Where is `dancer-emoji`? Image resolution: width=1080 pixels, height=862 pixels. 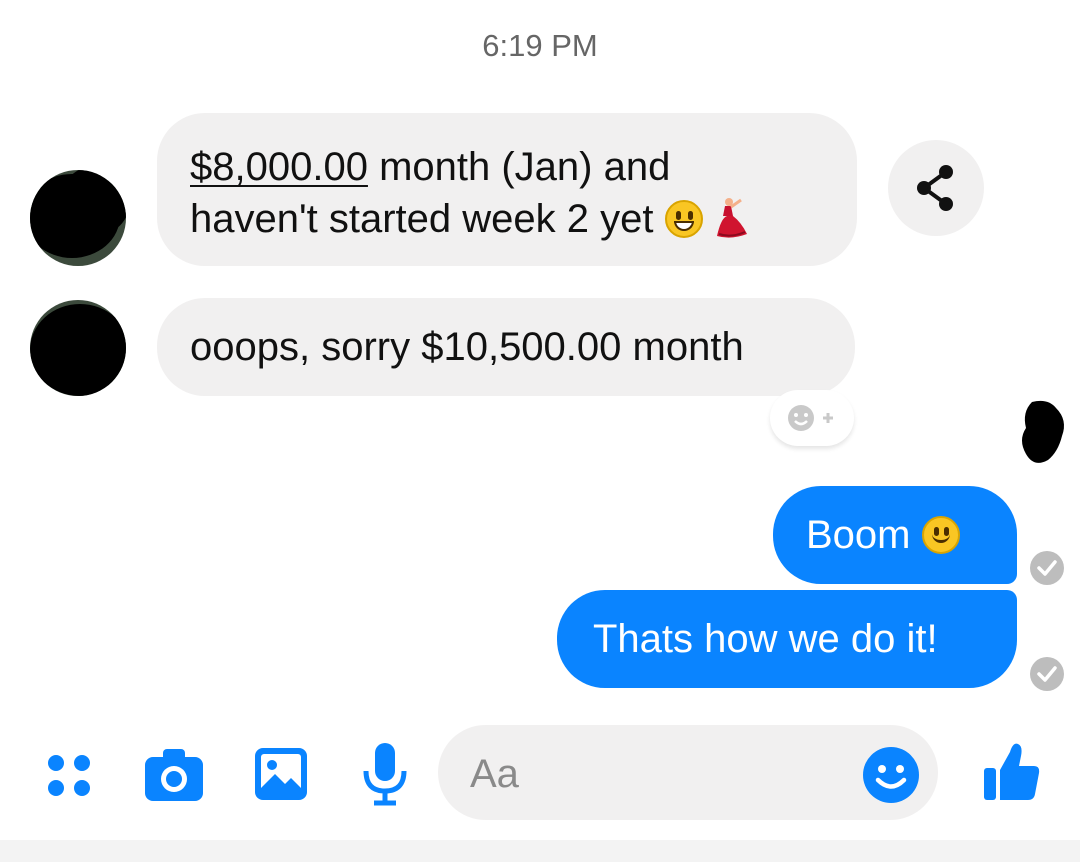 dancer-emoji is located at coordinates (731, 218).